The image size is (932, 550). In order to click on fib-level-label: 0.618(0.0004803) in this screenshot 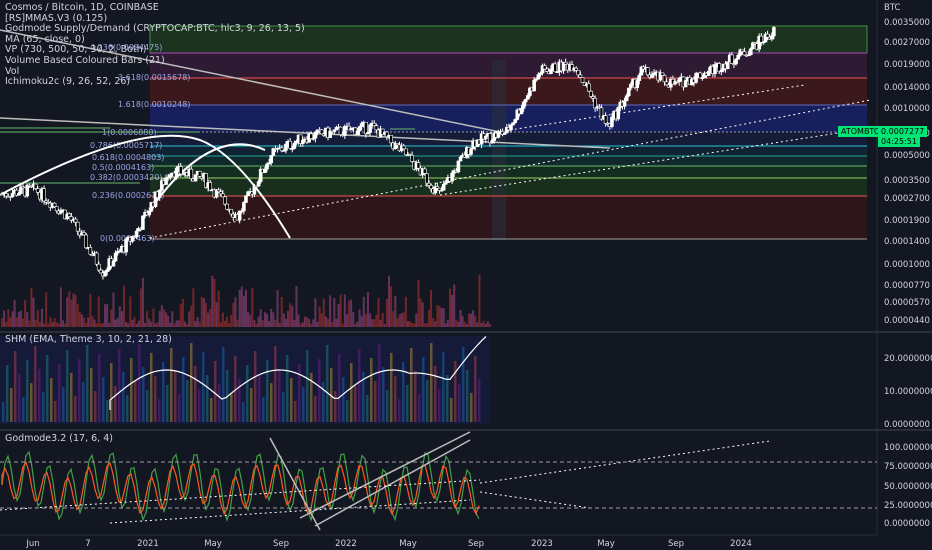, I will do `click(128, 157)`.